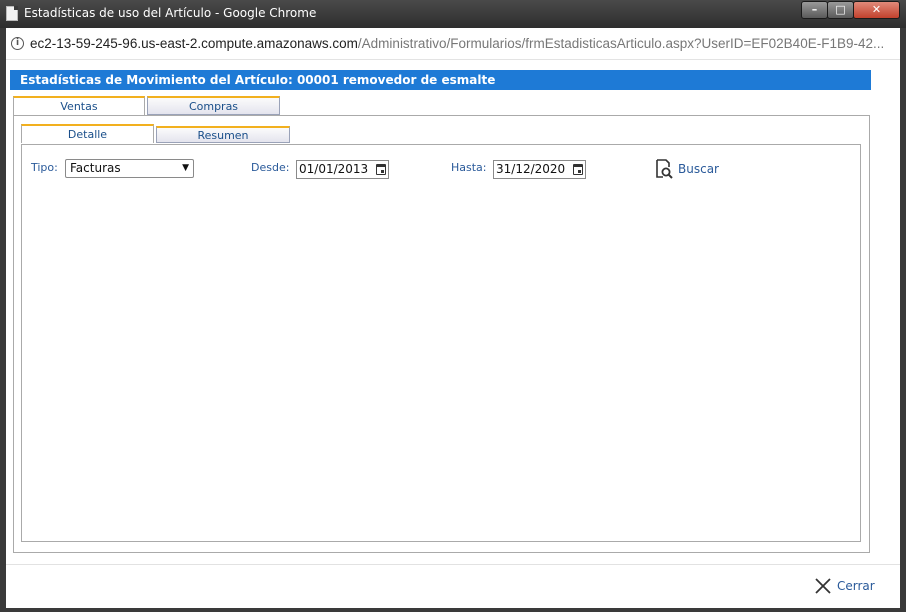  What do you see at coordinates (664, 169) in the screenshot?
I see `search-icon` at bounding box center [664, 169].